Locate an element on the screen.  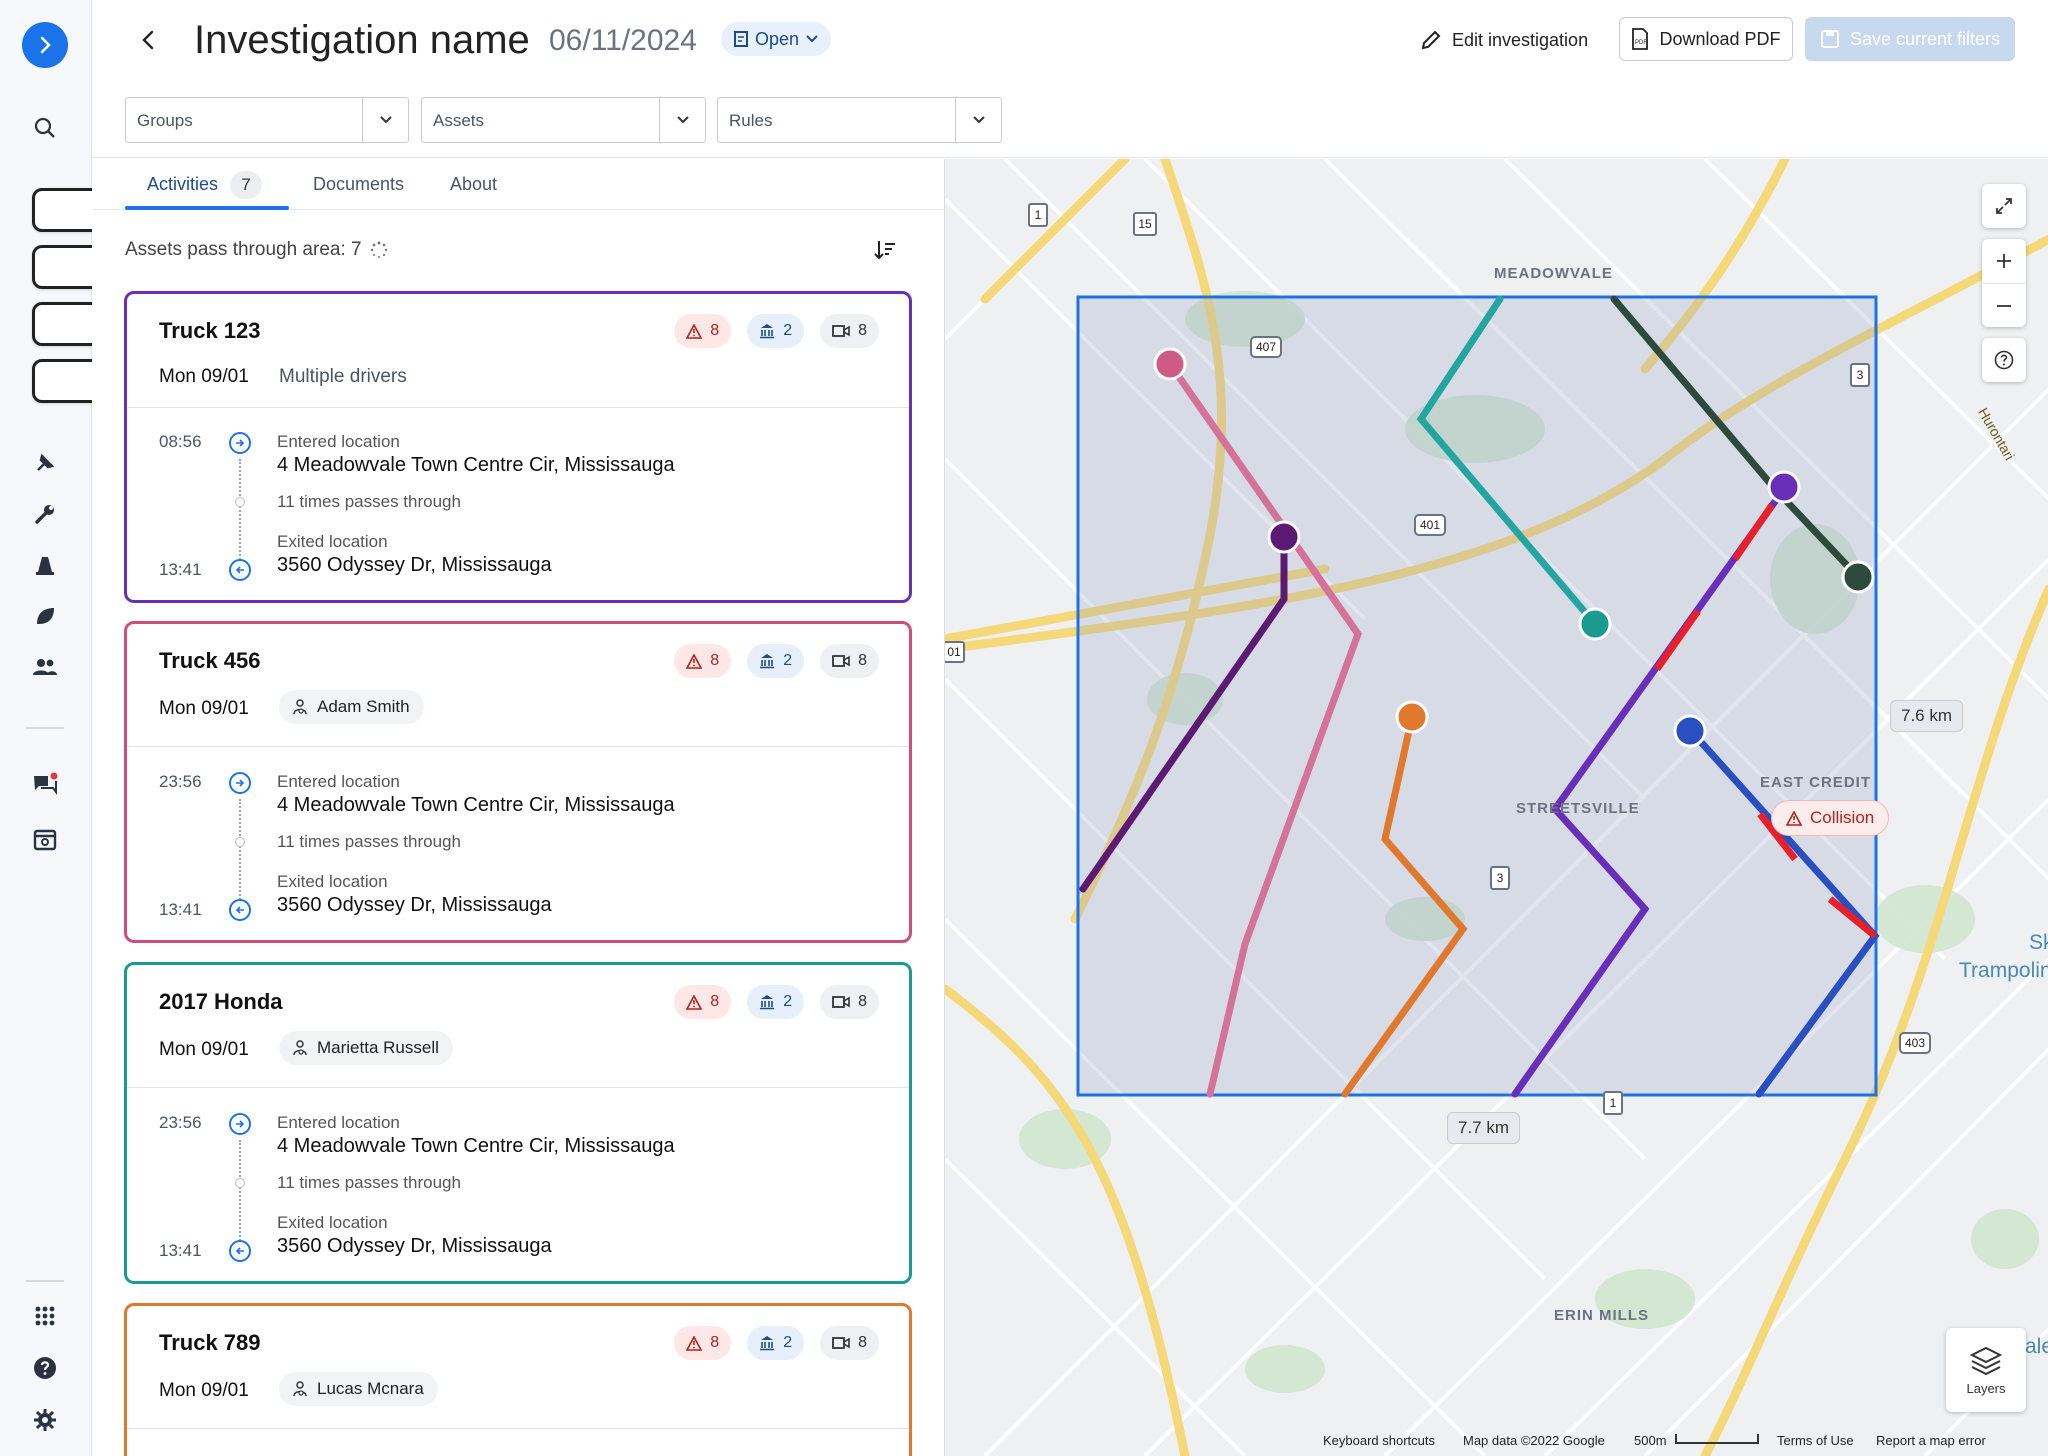
apps-button is located at coordinates (45, 1316).